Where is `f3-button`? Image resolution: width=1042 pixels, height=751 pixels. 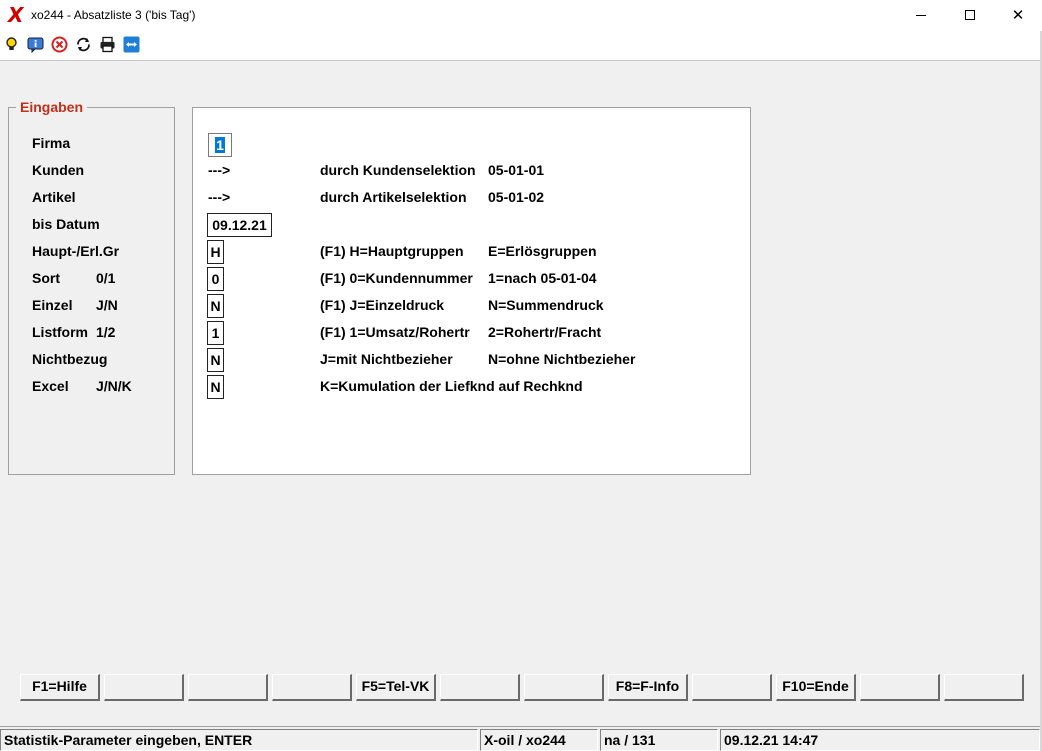 f3-button is located at coordinates (228, 687).